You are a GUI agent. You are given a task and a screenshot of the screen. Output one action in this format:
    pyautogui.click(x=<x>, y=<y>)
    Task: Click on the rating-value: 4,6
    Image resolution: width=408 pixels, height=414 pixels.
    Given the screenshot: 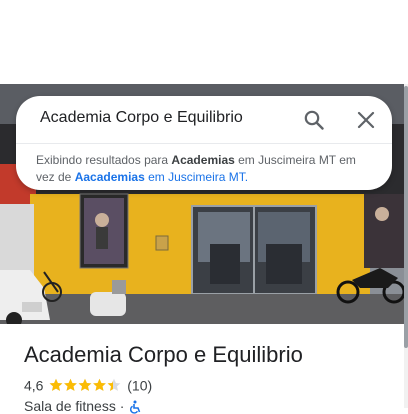 What is the action you would take?
    pyautogui.click(x=34, y=385)
    